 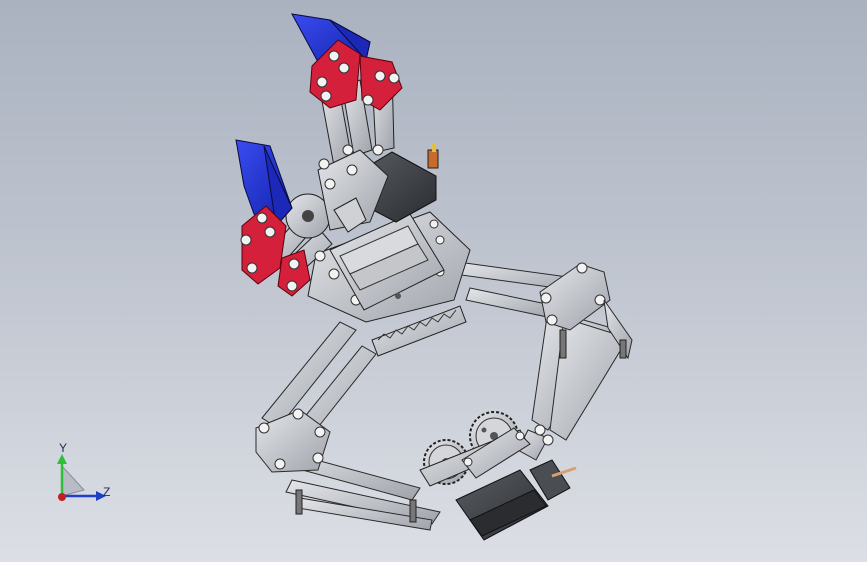 I want to click on y-axis-label: Y, so click(x=63, y=448).